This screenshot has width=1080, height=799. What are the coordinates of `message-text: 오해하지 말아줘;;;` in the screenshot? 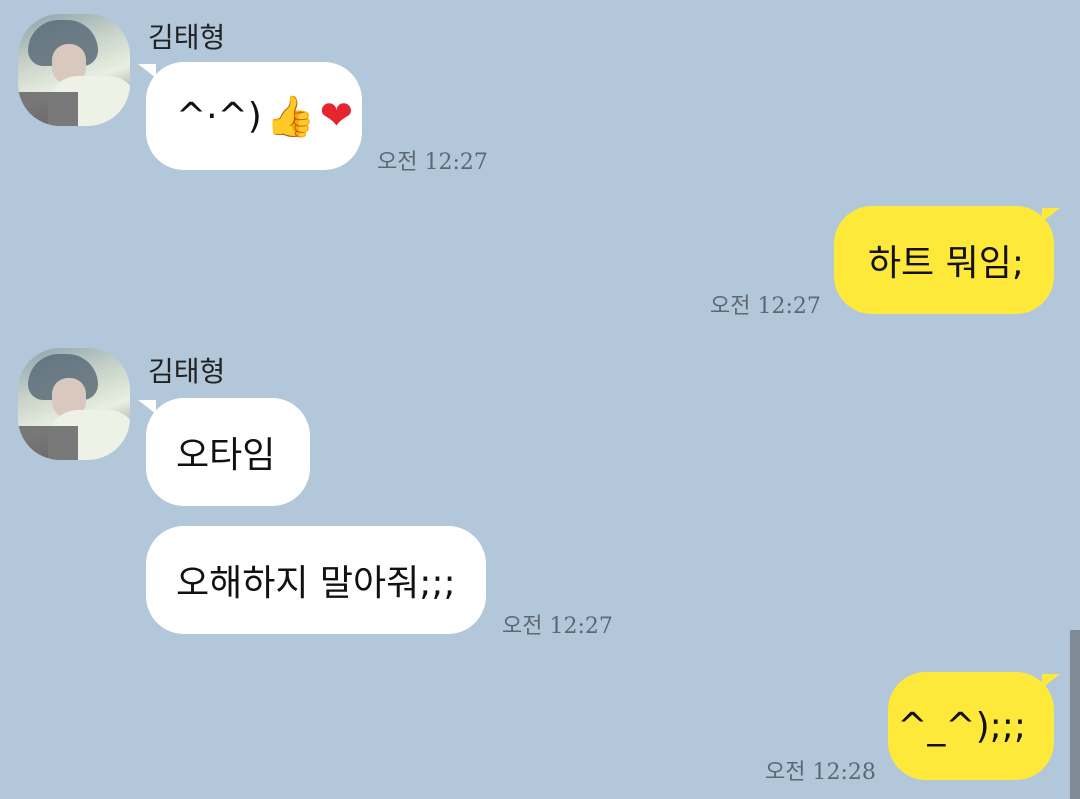 It's located at (316, 583).